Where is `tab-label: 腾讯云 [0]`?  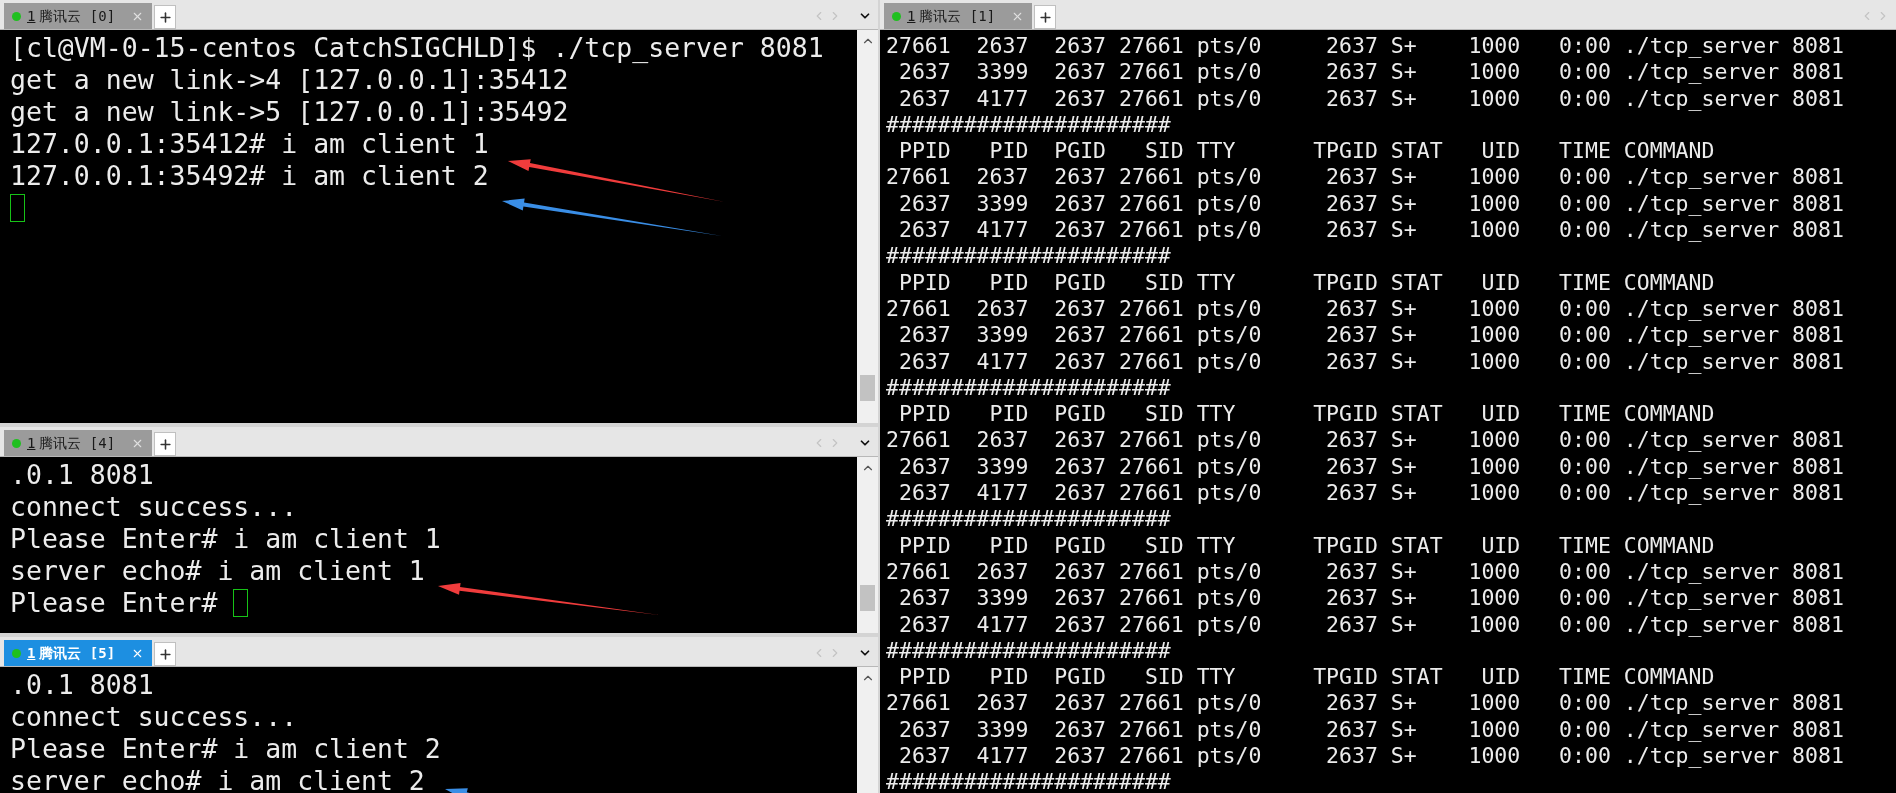
tab-label: 腾讯云 [0] is located at coordinates (77, 16).